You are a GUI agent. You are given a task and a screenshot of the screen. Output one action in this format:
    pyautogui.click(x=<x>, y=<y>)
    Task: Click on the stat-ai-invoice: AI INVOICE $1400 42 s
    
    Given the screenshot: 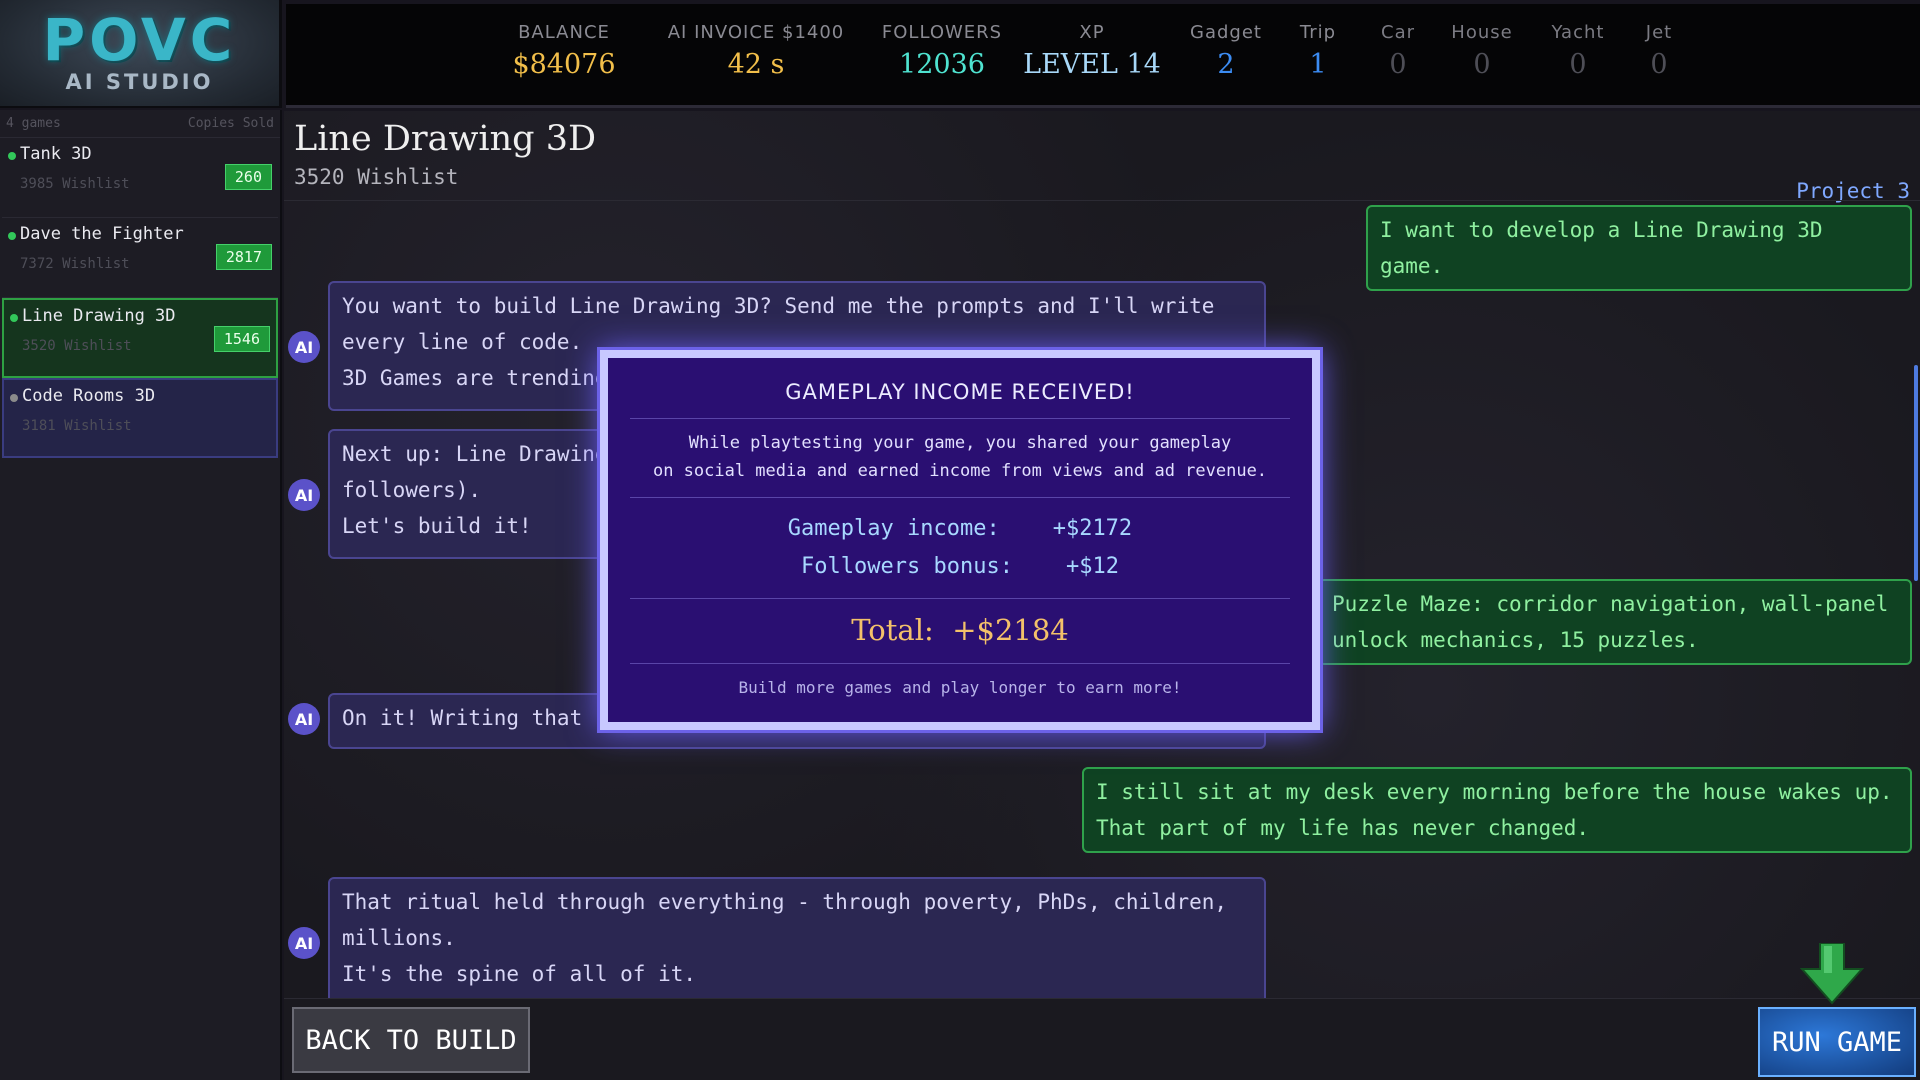 What is the action you would take?
    pyautogui.click(x=756, y=51)
    